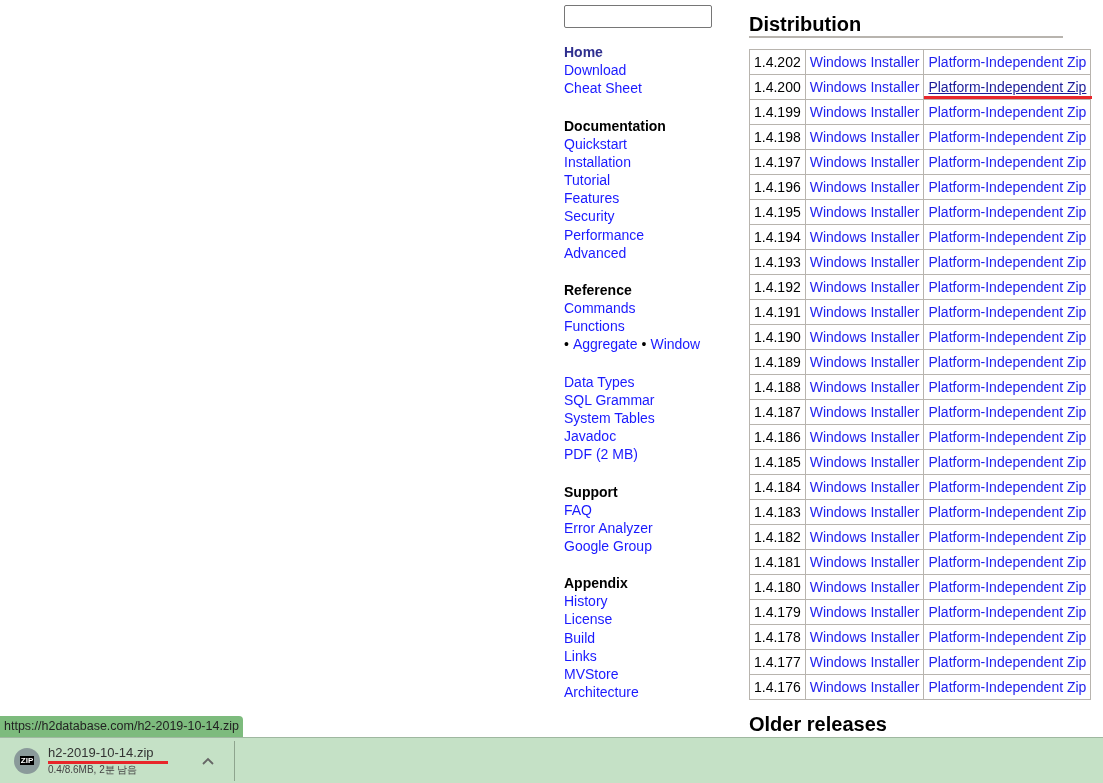  Describe the element at coordinates (675, 344) in the screenshot. I see `nav-link: Window` at that location.